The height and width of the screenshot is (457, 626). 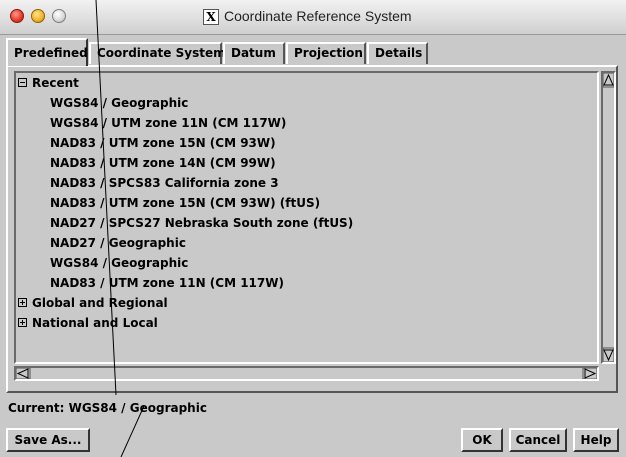 What do you see at coordinates (211, 17) in the screenshot?
I see `x11-icon: X` at bounding box center [211, 17].